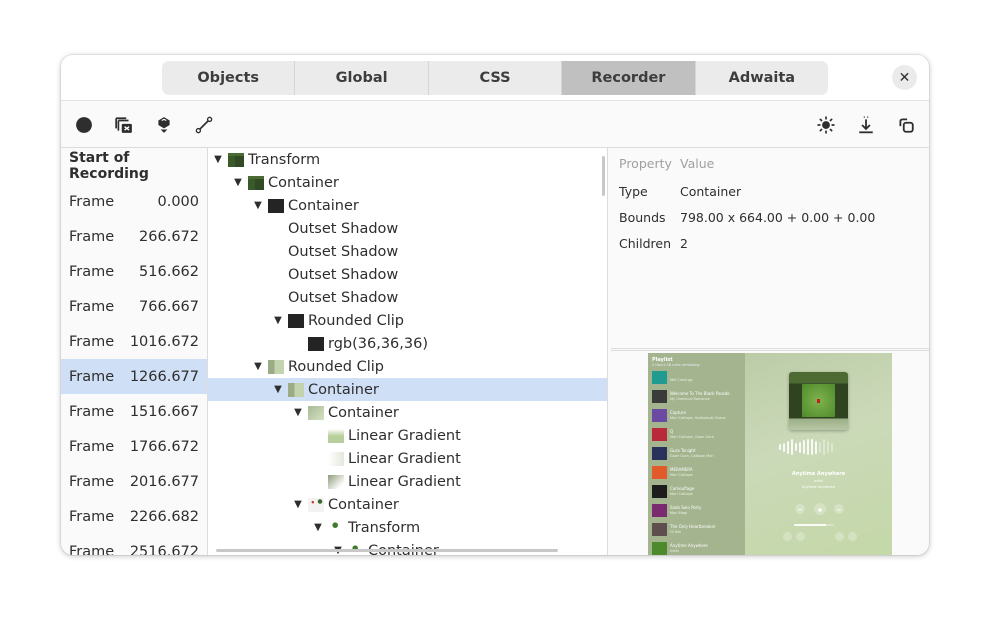  Describe the element at coordinates (814, 525) in the screenshot. I see `preview-volume-bar` at that location.